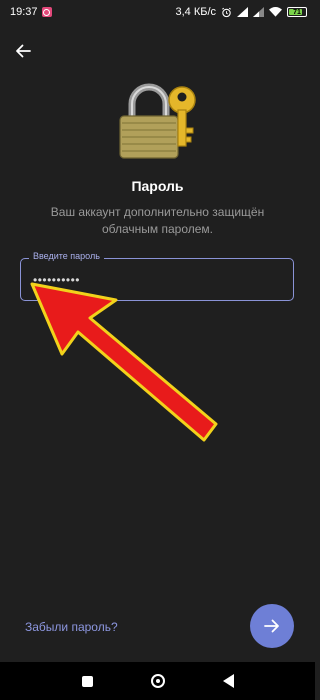 The width and height of the screenshot is (320, 700). I want to click on status-left: 19:37, so click(31, 12).